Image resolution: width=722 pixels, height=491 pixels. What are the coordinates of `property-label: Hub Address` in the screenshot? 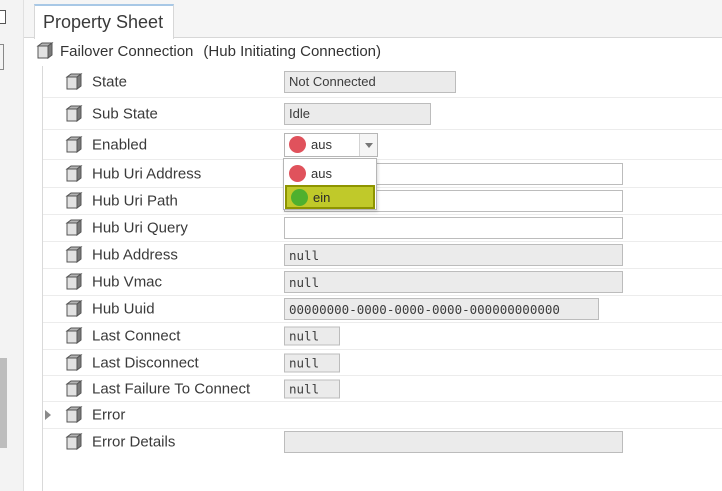 It's located at (135, 255).